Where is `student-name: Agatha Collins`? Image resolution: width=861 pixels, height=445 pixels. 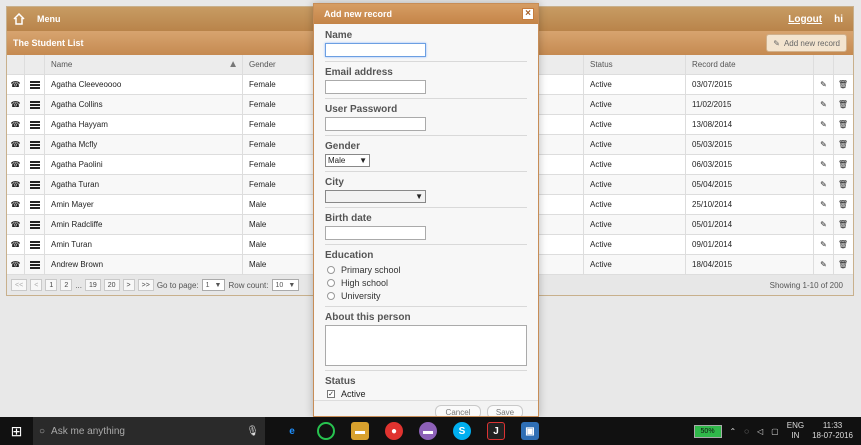 student-name: Agatha Collins is located at coordinates (144, 104).